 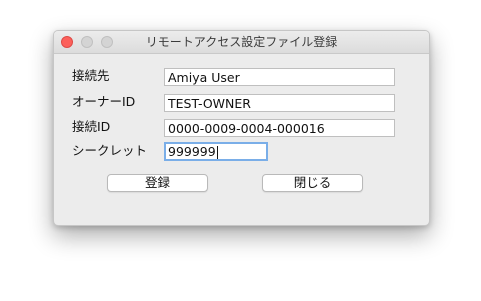 I want to click on secret-field: 999999, so click(x=216, y=151).